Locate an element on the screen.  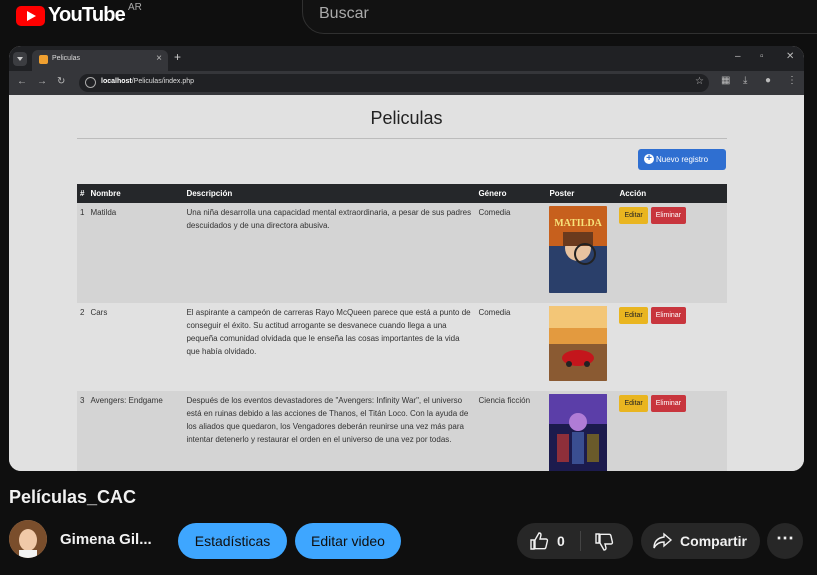
browser-tab: Peliculas × is located at coordinates (100, 60).